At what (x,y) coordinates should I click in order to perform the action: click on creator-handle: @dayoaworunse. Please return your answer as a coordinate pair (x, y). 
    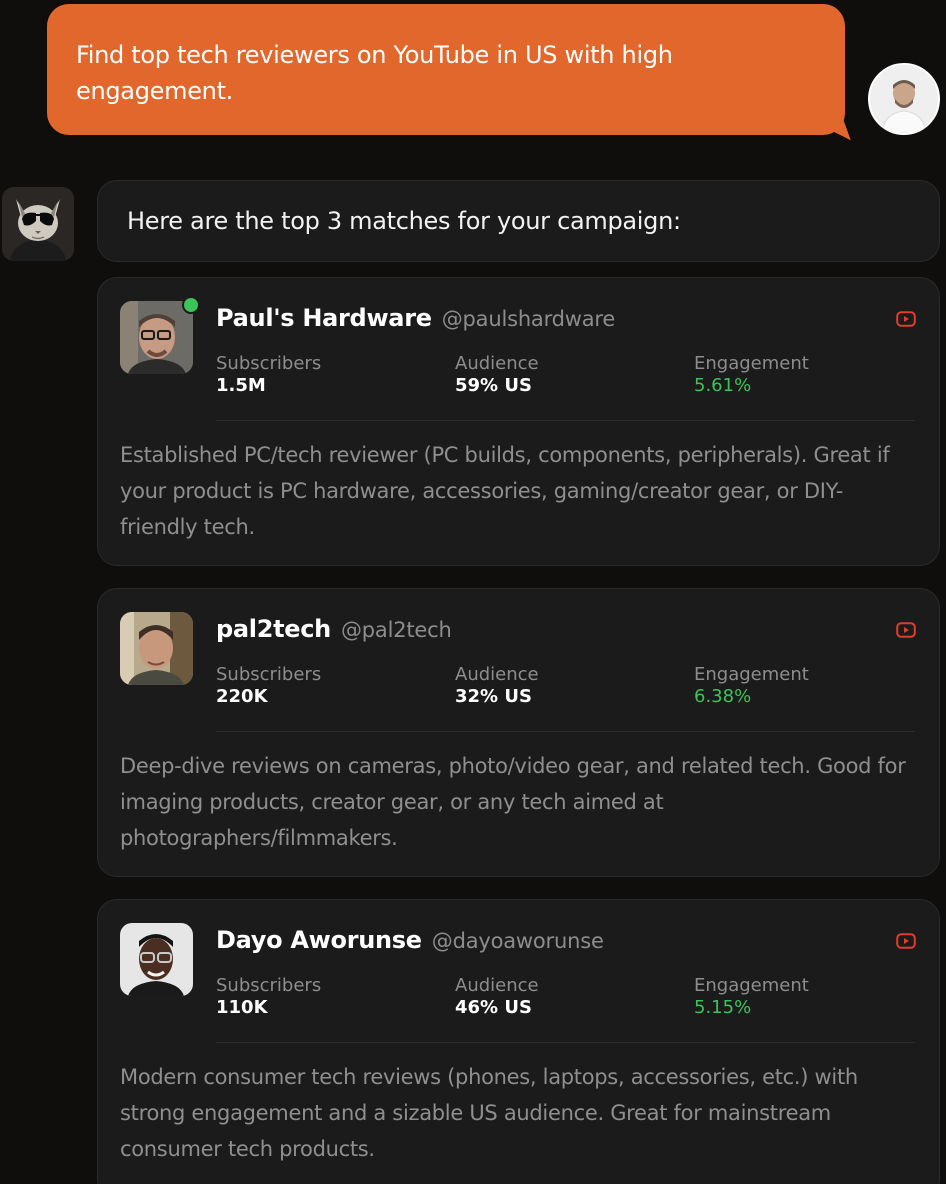
    Looking at the image, I should click on (518, 941).